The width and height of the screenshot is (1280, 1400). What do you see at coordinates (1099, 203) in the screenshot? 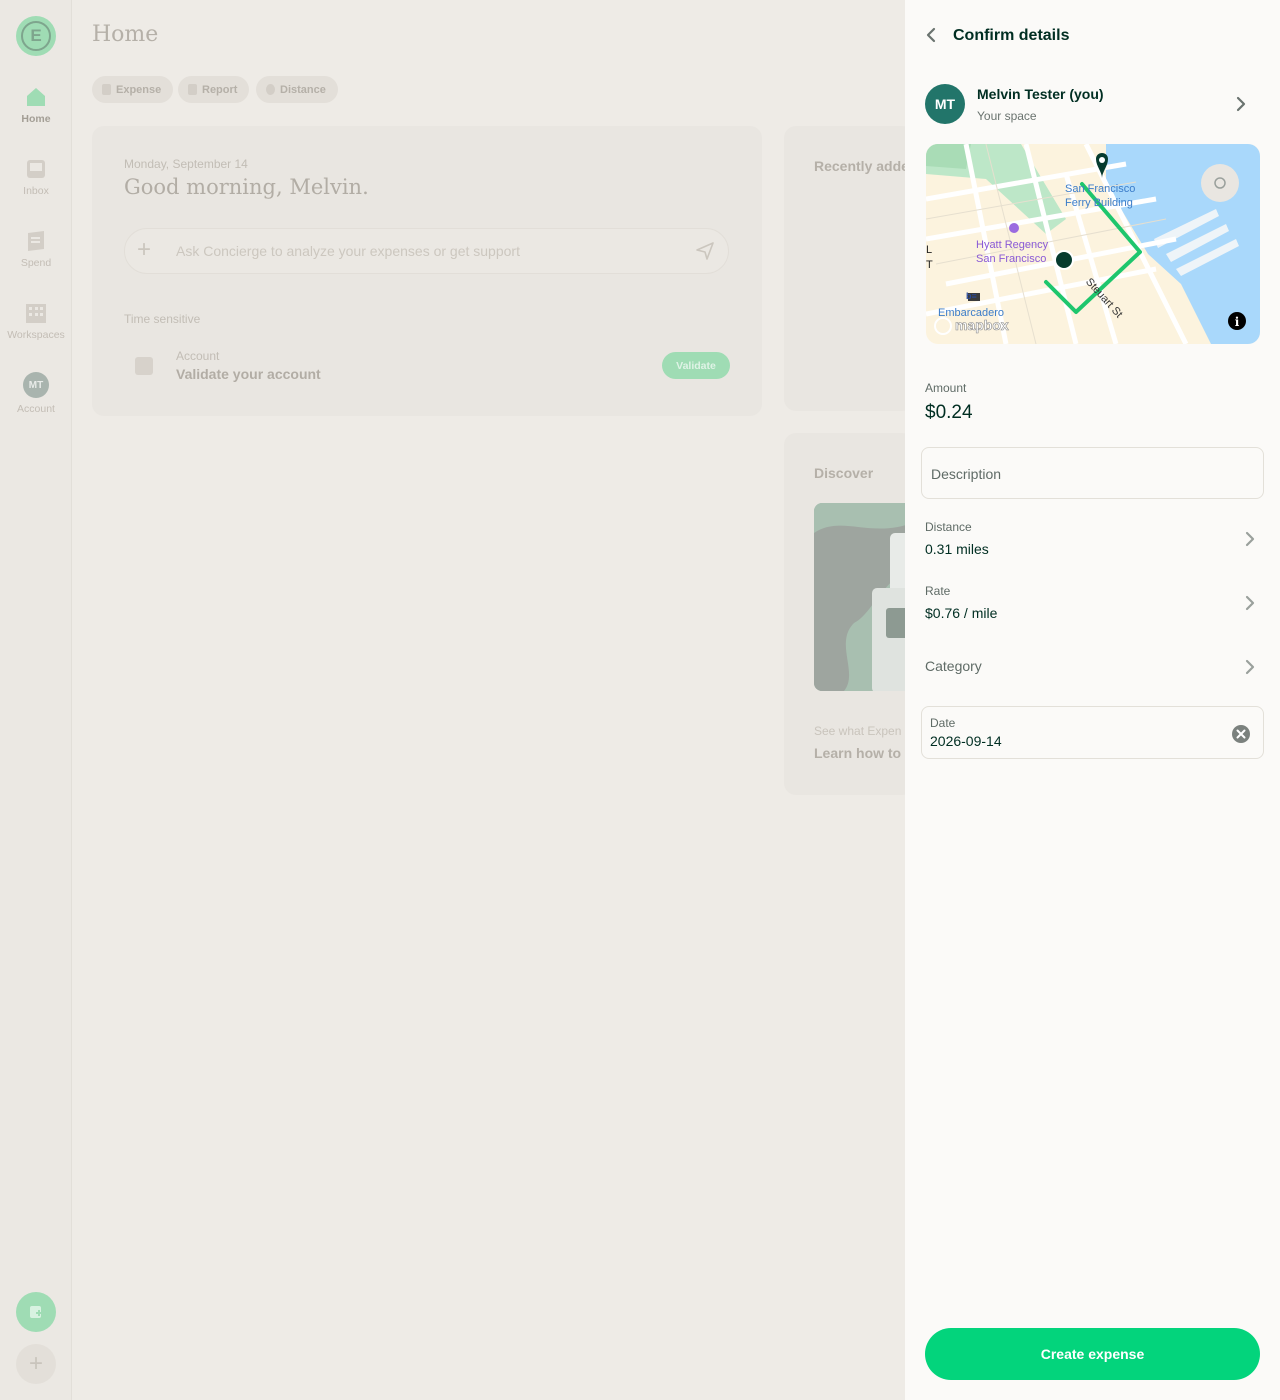
I see `ferry-line-2: Ferry Building` at bounding box center [1099, 203].